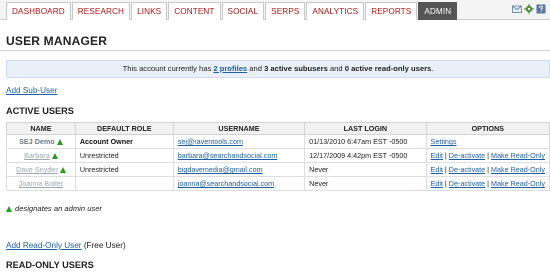  Describe the element at coordinates (37, 155) in the screenshot. I see `user-name: Barbara` at that location.